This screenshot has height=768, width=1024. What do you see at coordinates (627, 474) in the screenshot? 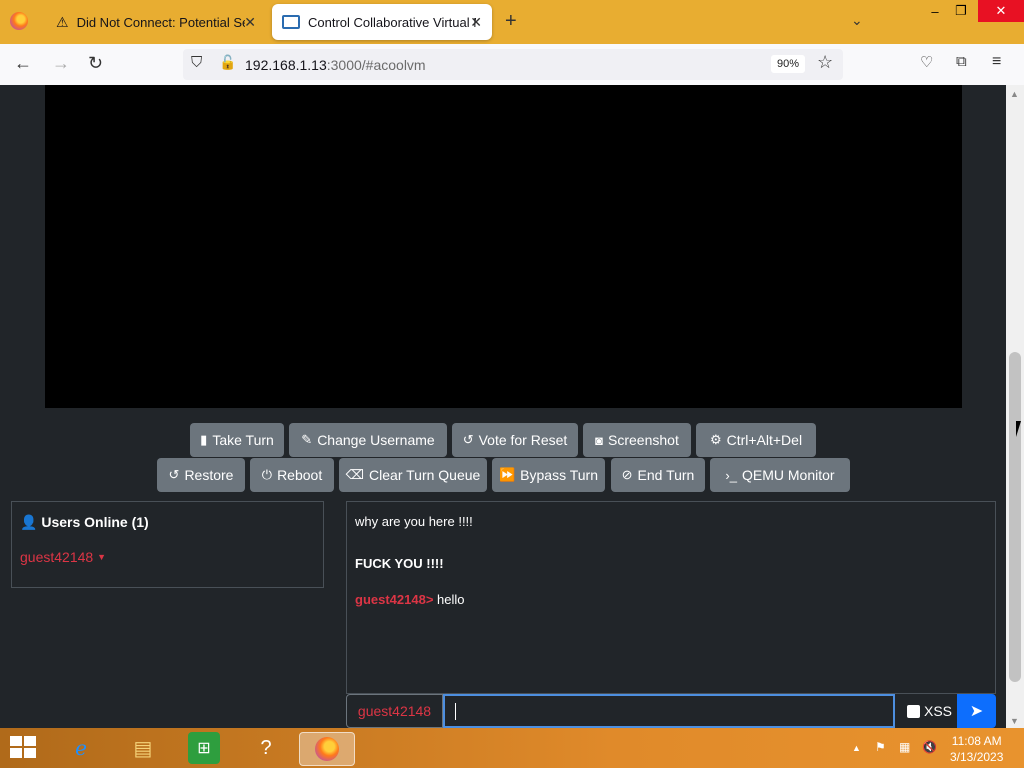
I see `ban-icon: ⊘` at bounding box center [627, 474].